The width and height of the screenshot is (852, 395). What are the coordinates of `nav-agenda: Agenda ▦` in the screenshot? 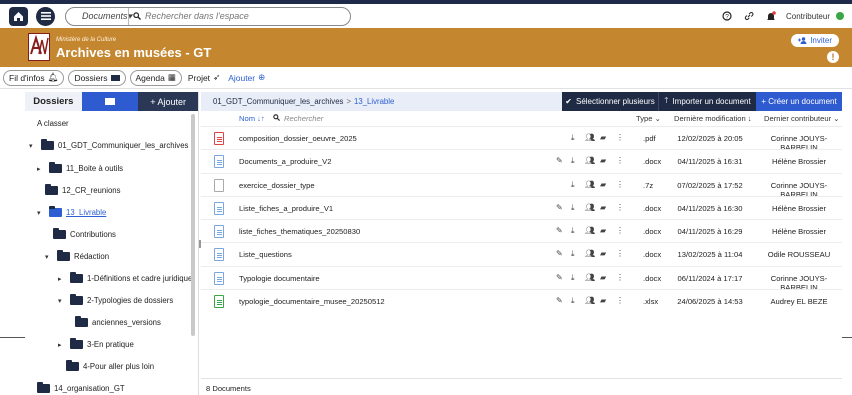 It's located at (155, 77).